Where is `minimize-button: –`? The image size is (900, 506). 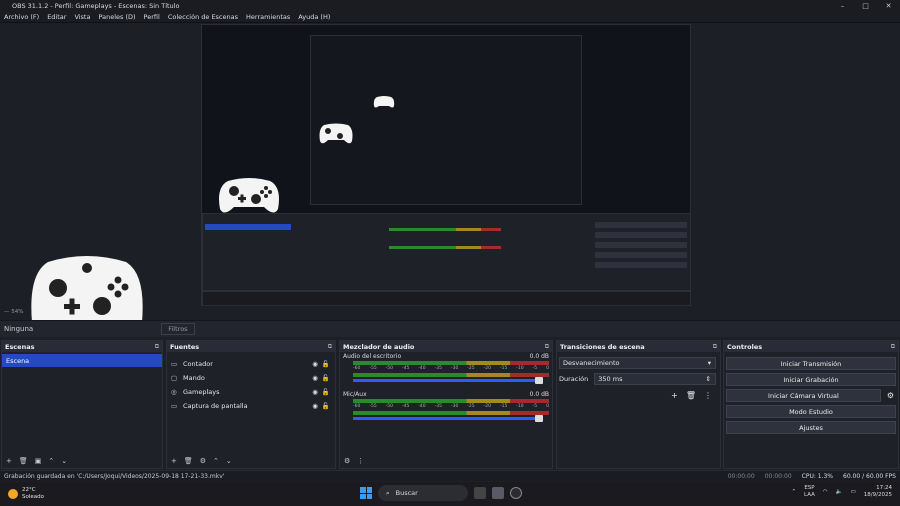 minimize-button: – is located at coordinates (842, 6).